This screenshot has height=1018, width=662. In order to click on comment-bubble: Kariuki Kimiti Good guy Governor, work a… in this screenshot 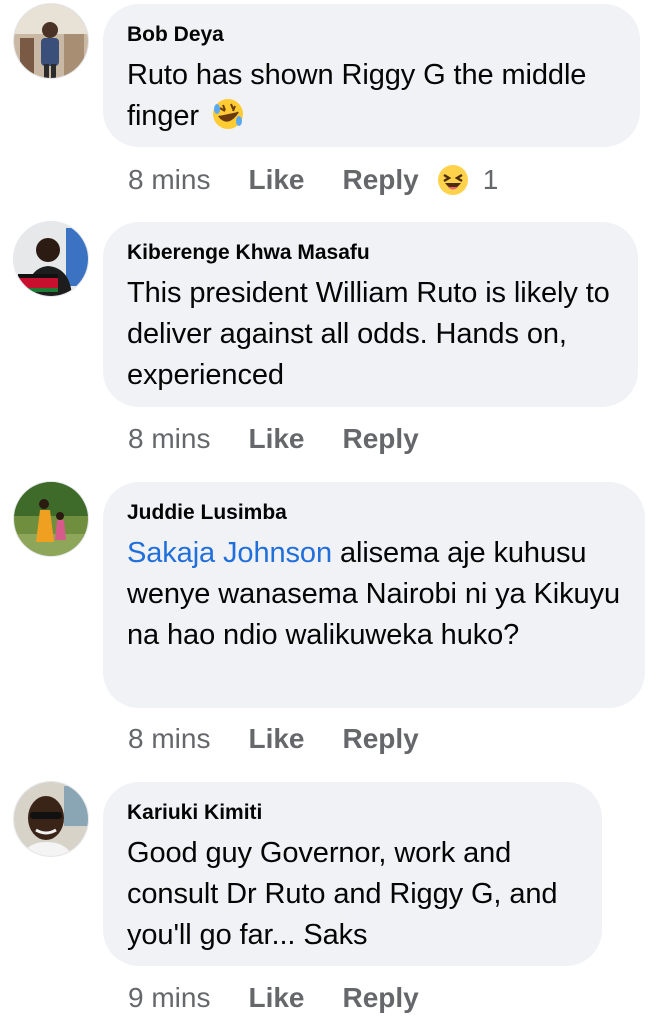, I will do `click(352, 874)`.